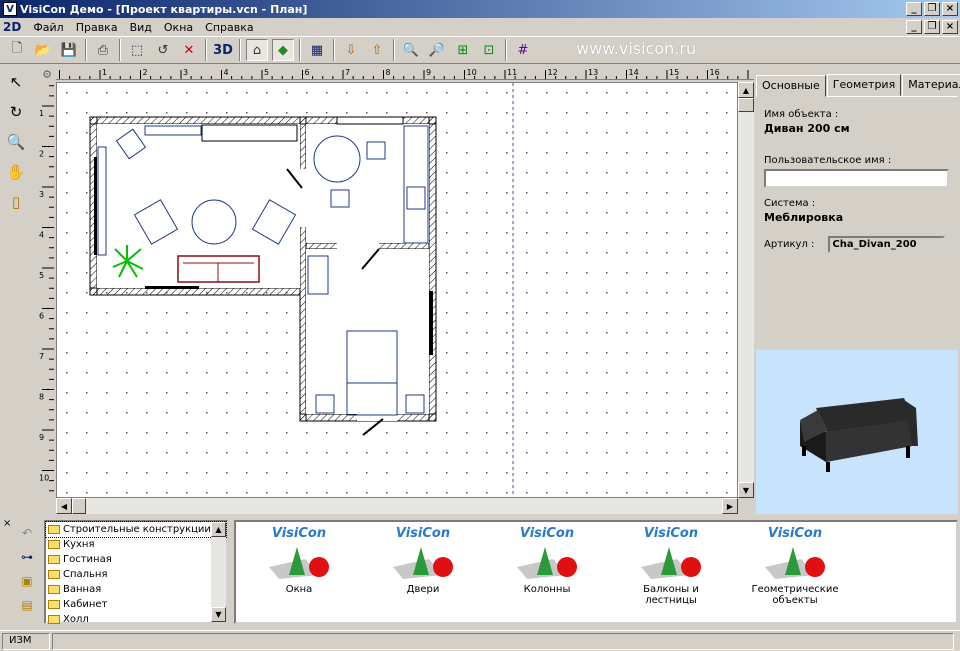 The image size is (960, 651). What do you see at coordinates (87, 559) in the screenshot?
I see `category-label: Гостиная` at bounding box center [87, 559].